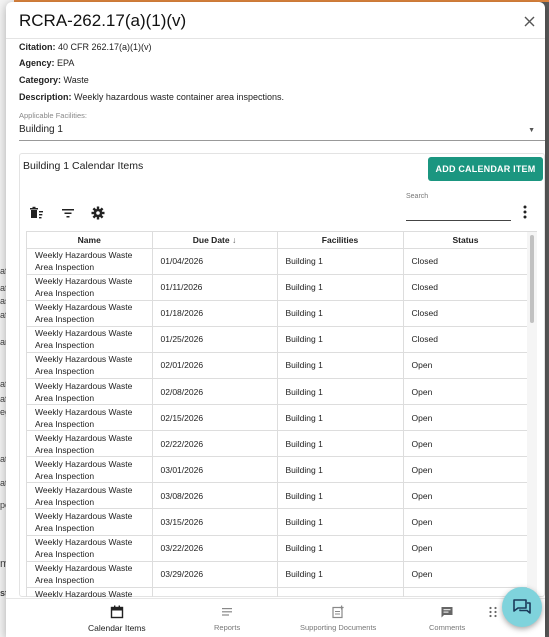 The width and height of the screenshot is (549, 637). I want to click on category-value: Waste, so click(76, 80).